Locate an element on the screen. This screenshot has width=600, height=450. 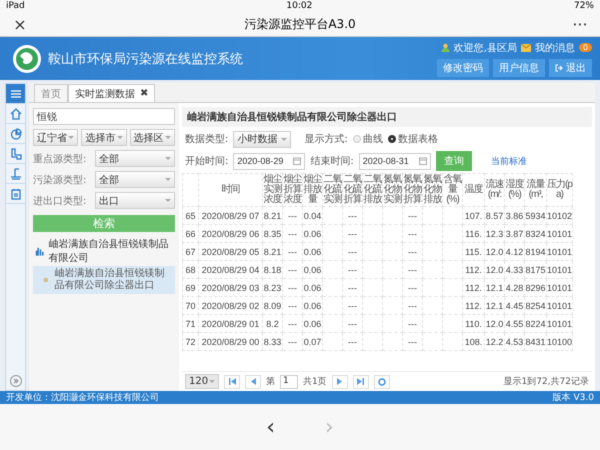
table-cell: 8254 is located at coordinates (535, 305).